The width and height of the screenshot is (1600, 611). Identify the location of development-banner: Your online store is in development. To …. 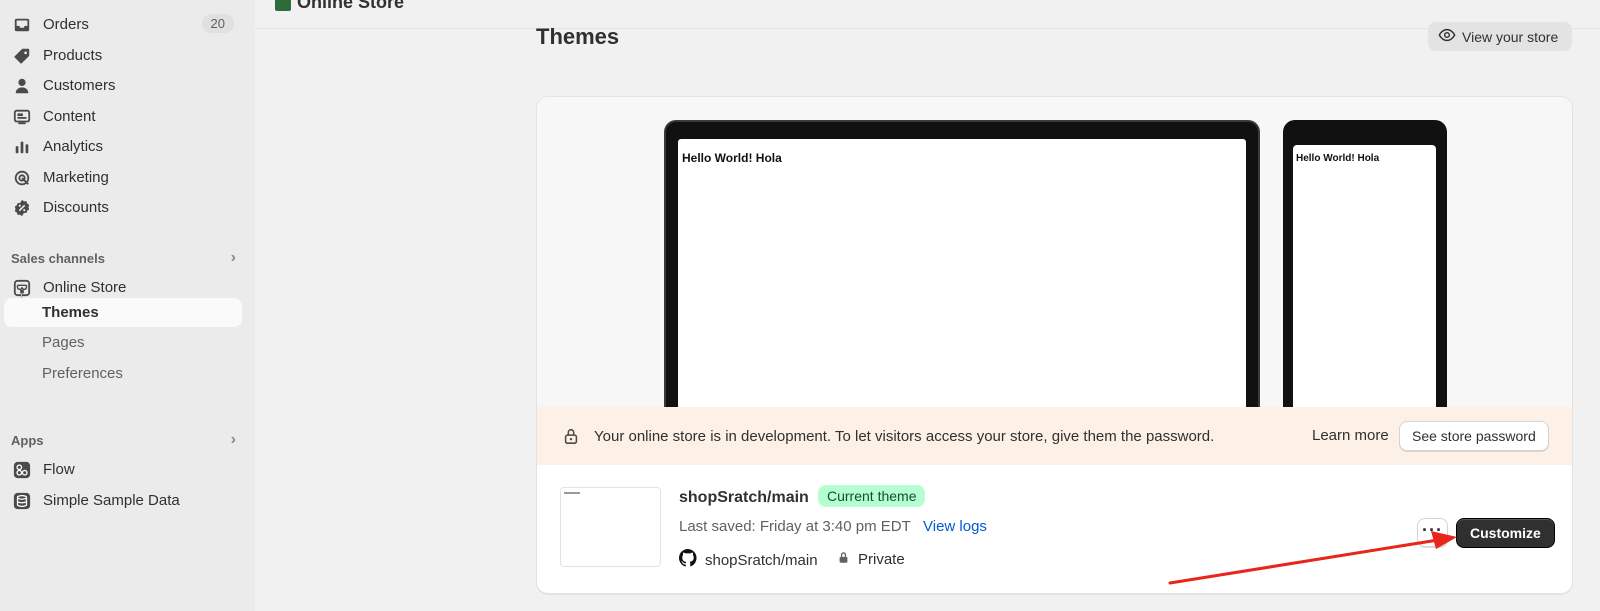
(1054, 436).